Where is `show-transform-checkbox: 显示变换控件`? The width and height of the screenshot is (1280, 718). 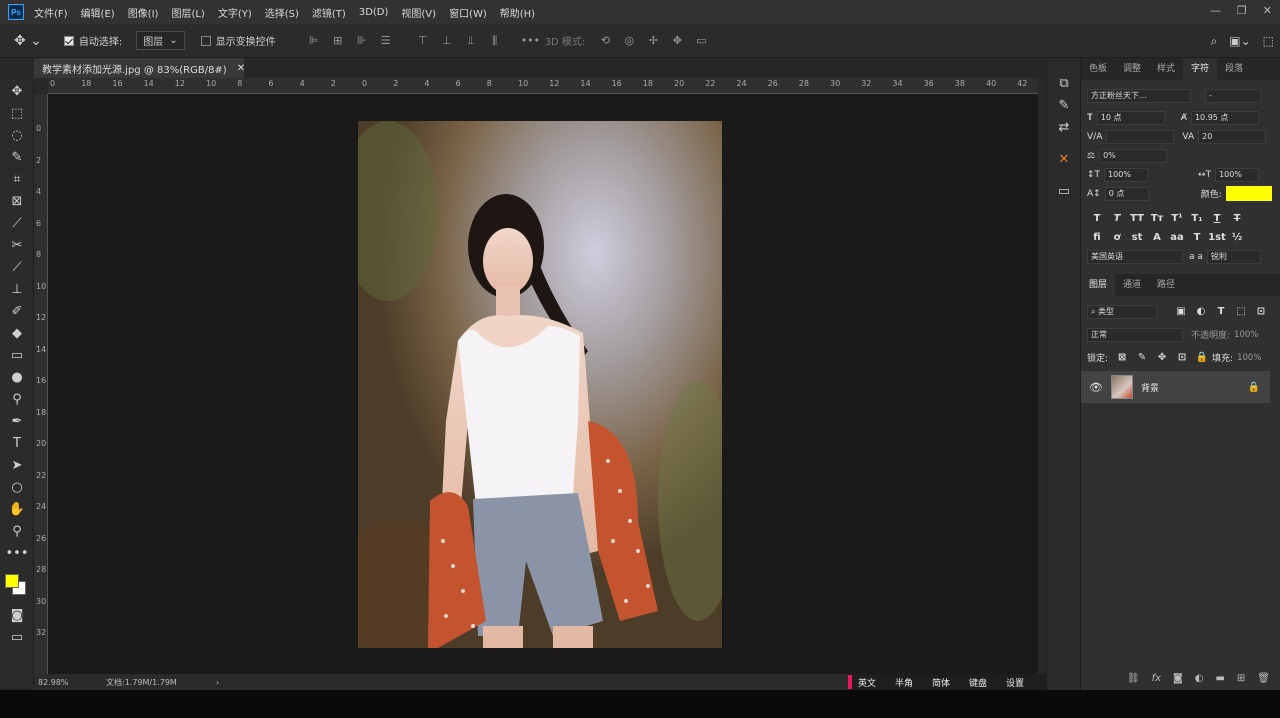
show-transform-checkbox: 显示变换控件 is located at coordinates (238, 40).